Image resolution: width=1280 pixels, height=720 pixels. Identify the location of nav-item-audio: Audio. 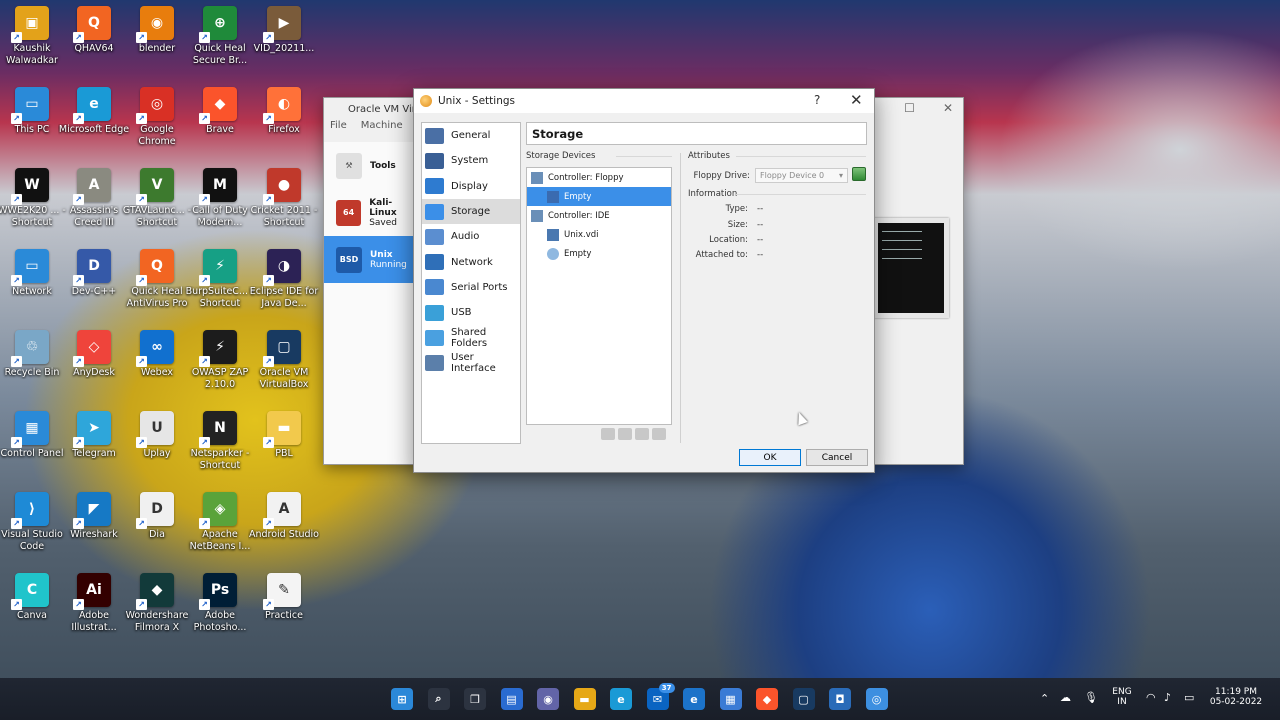
(471, 236).